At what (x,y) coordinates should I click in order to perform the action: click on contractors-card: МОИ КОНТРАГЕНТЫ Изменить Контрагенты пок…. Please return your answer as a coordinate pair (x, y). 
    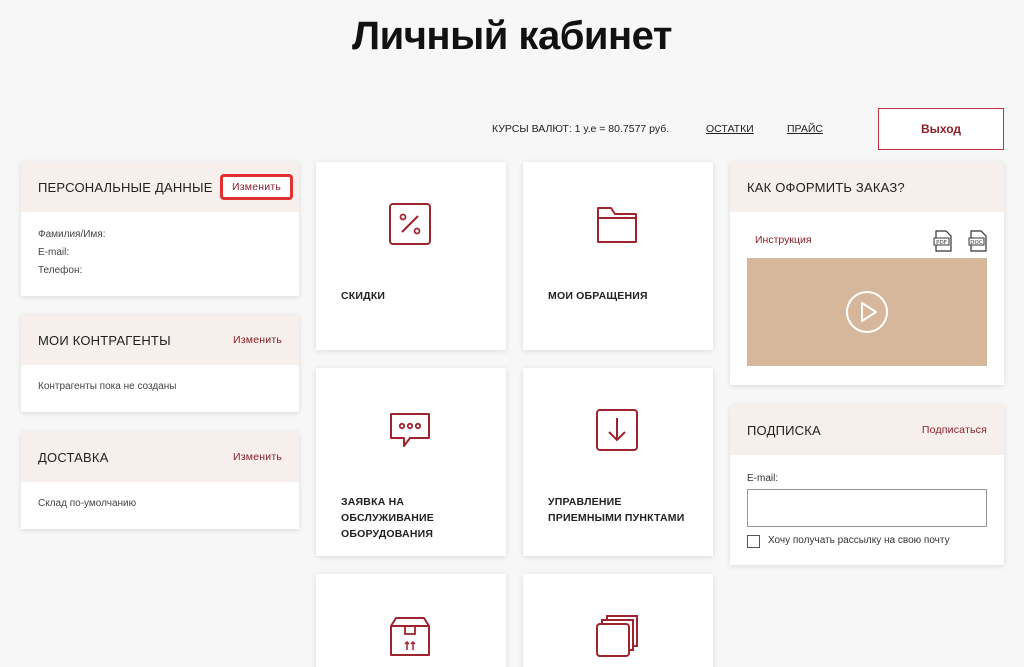
    Looking at the image, I should click on (160, 363).